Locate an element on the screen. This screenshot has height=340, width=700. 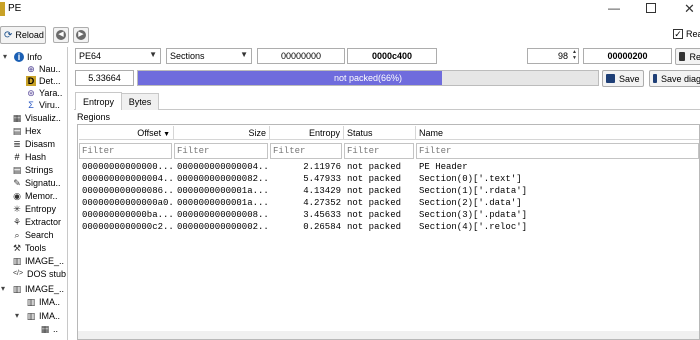
readonly-label: Rea is located at coordinates (693, 34).